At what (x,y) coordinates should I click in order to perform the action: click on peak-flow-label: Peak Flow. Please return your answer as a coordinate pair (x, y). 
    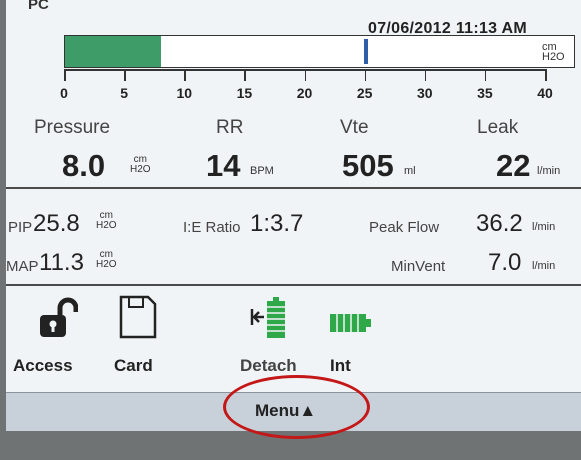
    Looking at the image, I should click on (404, 227).